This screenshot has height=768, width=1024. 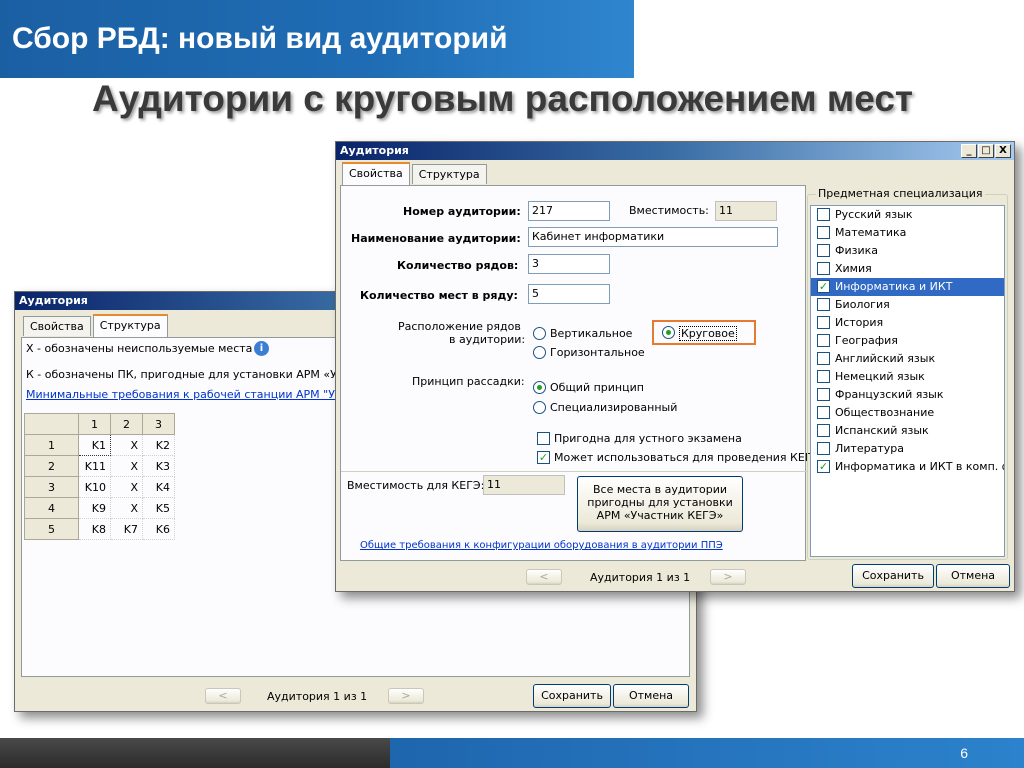 I want to click on grid-row-header: 3, so click(x=51, y=487).